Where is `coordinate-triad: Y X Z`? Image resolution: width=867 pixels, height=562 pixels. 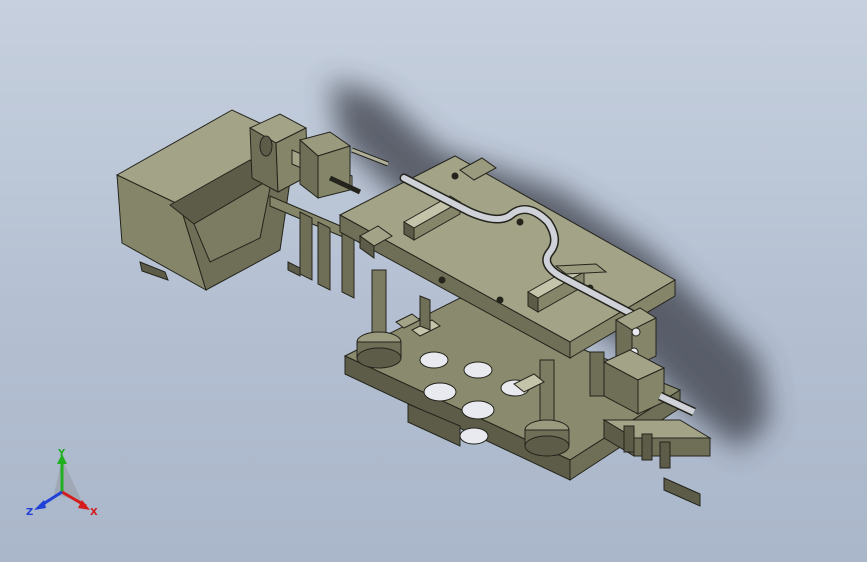
coordinate-triad: Y X Z is located at coordinates (67, 486).